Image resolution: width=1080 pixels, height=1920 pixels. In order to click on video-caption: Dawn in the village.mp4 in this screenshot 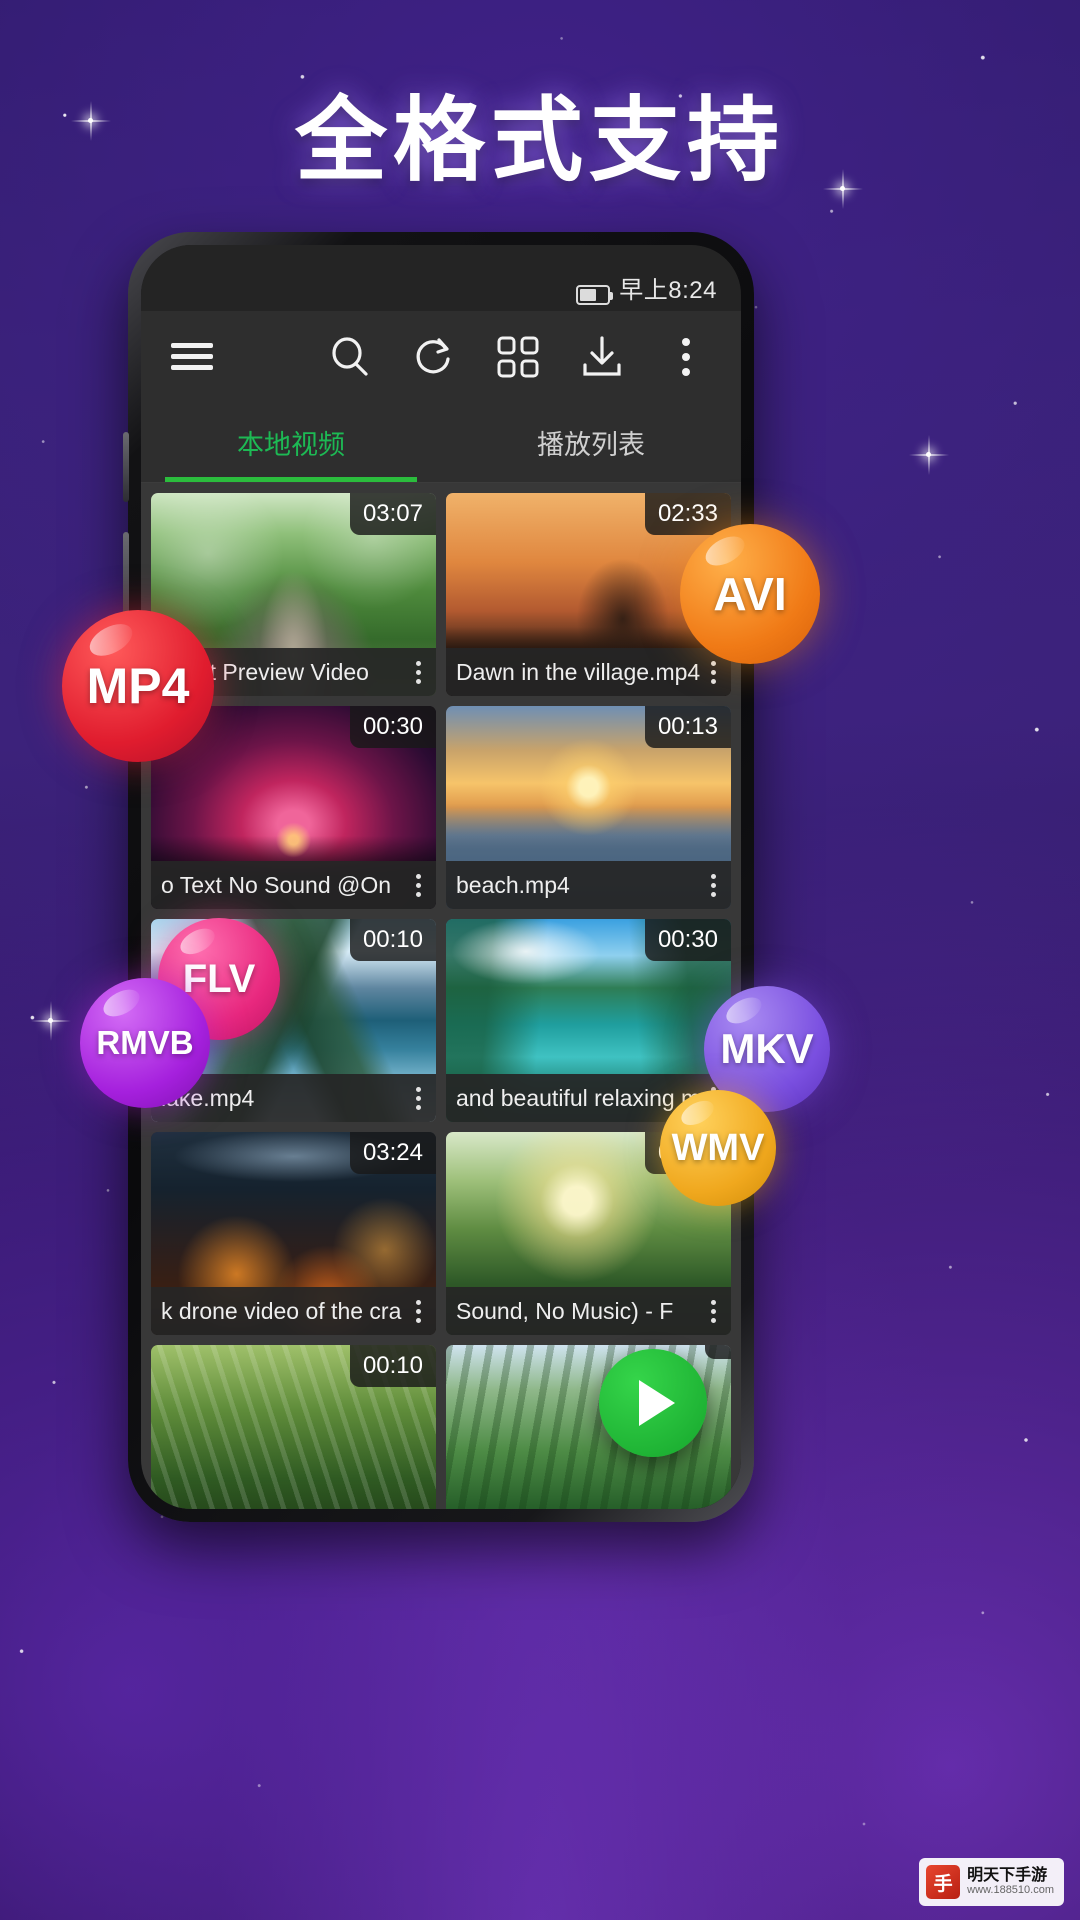, I will do `click(588, 672)`.